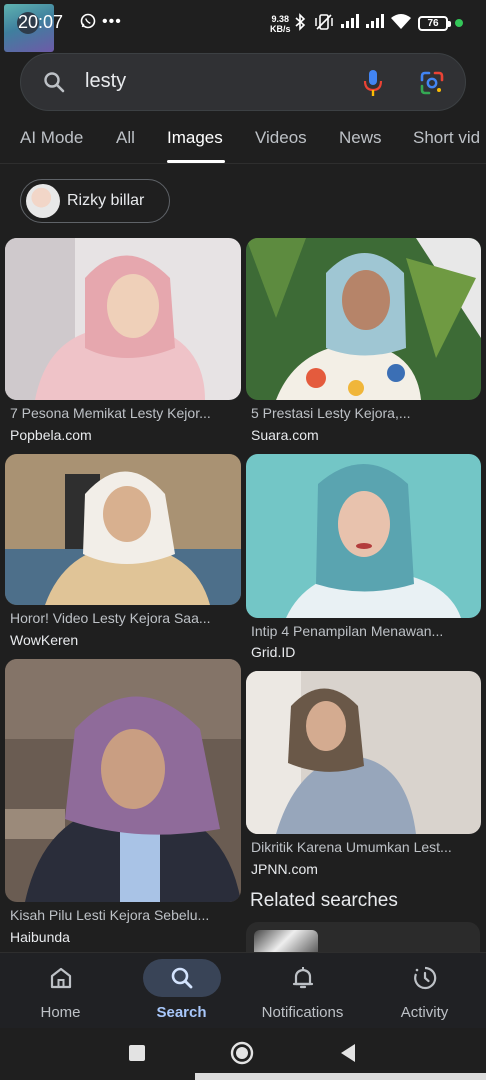 The width and height of the screenshot is (486, 1080). I want to click on search-bar: lesty, so click(243, 82).